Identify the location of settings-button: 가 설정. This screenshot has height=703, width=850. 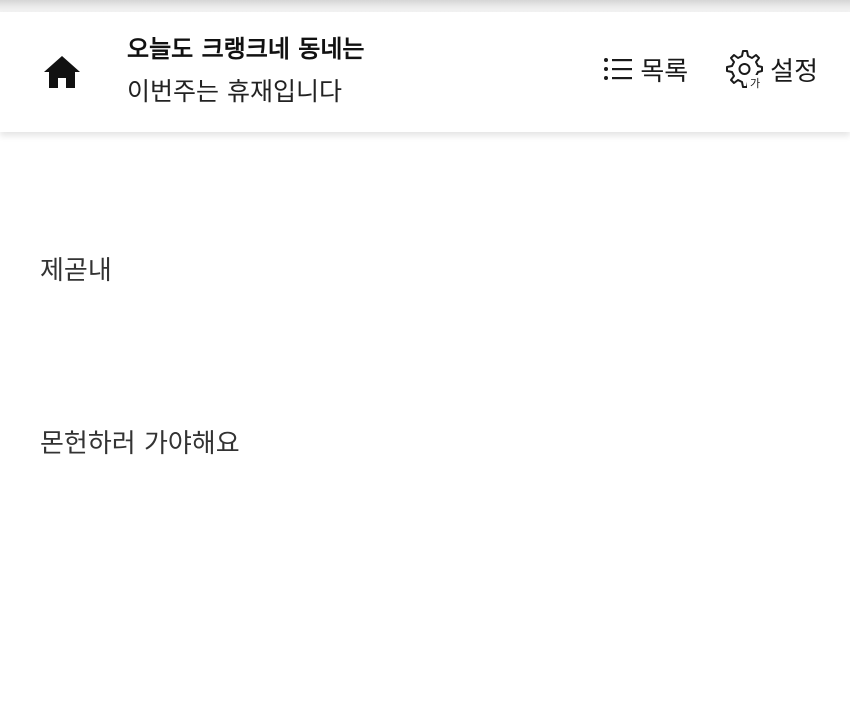
(770, 69).